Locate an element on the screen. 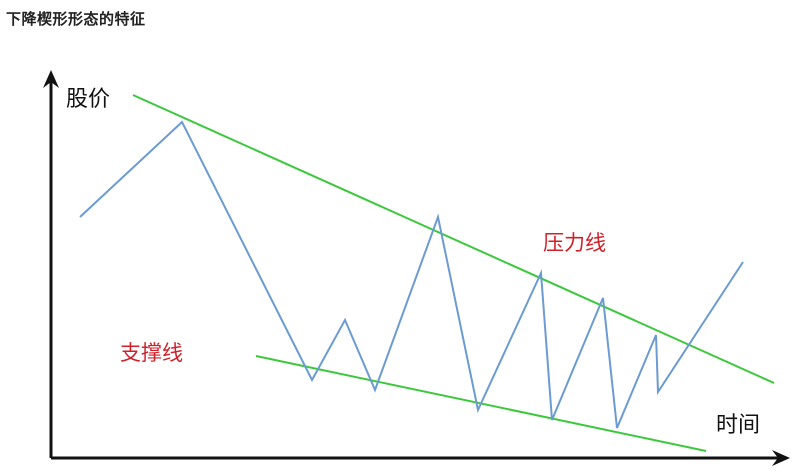 This screenshot has height=475, width=810. x-axis-label: 时间 is located at coordinates (738, 425).